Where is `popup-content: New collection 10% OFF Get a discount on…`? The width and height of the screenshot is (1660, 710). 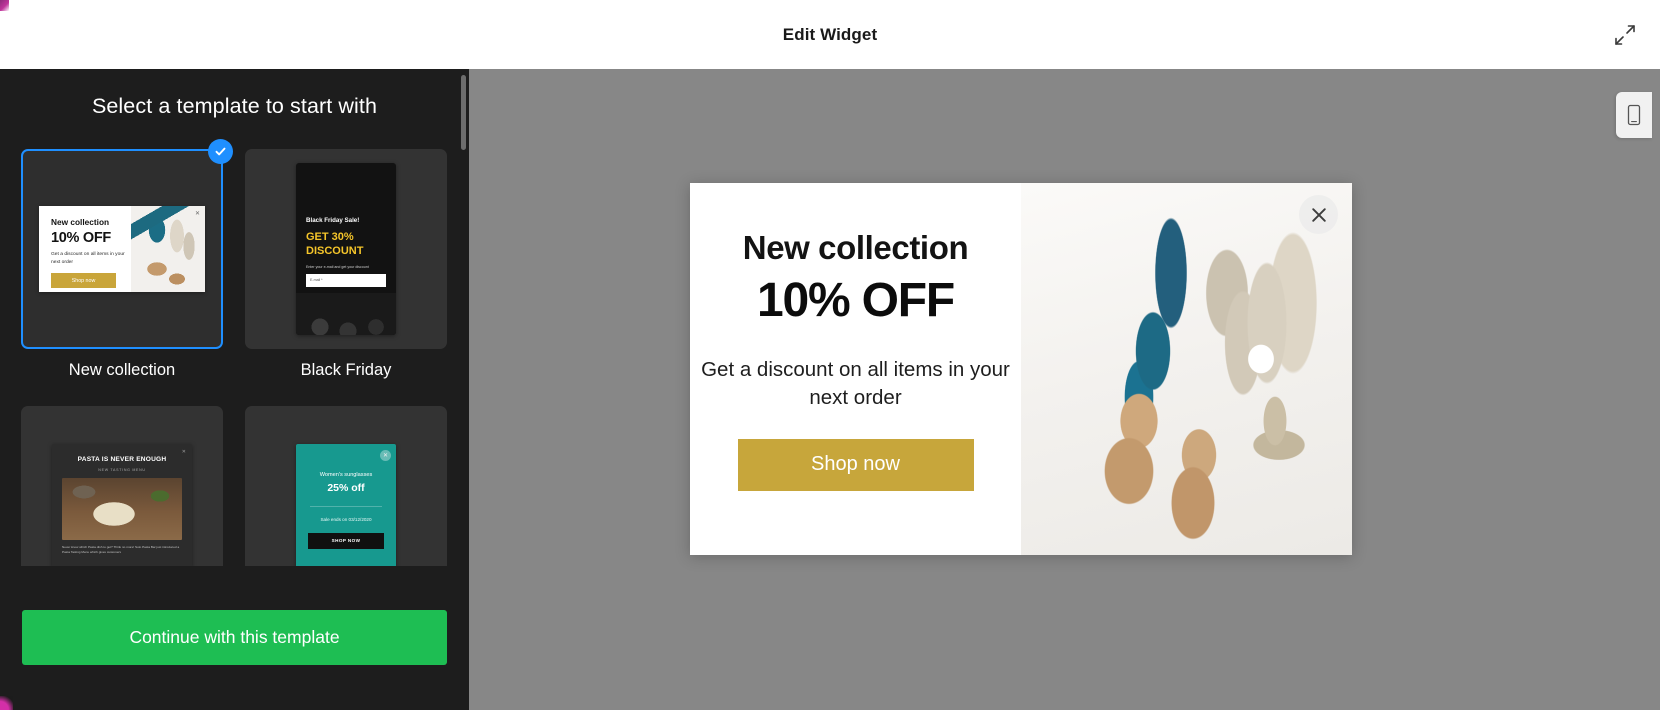
popup-content: New collection 10% OFF Get a discount on… is located at coordinates (855, 369).